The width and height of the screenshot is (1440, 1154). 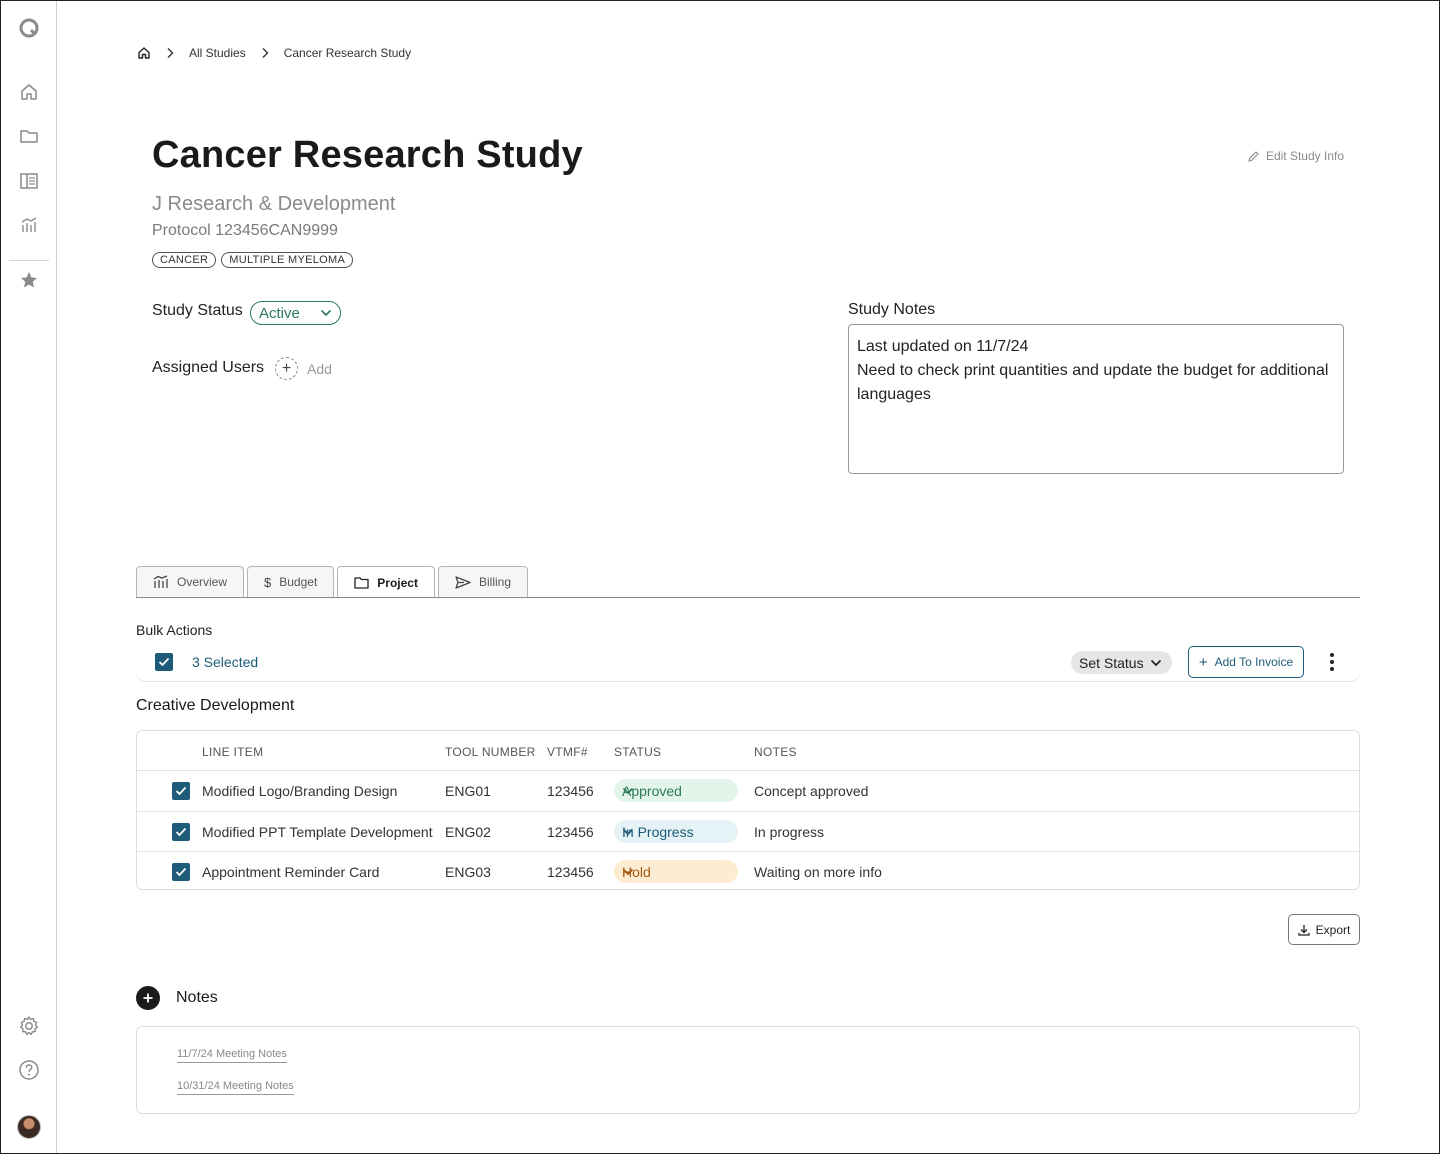 I want to click on line-item-name: Appointment Reminder Card, so click(x=291, y=872).